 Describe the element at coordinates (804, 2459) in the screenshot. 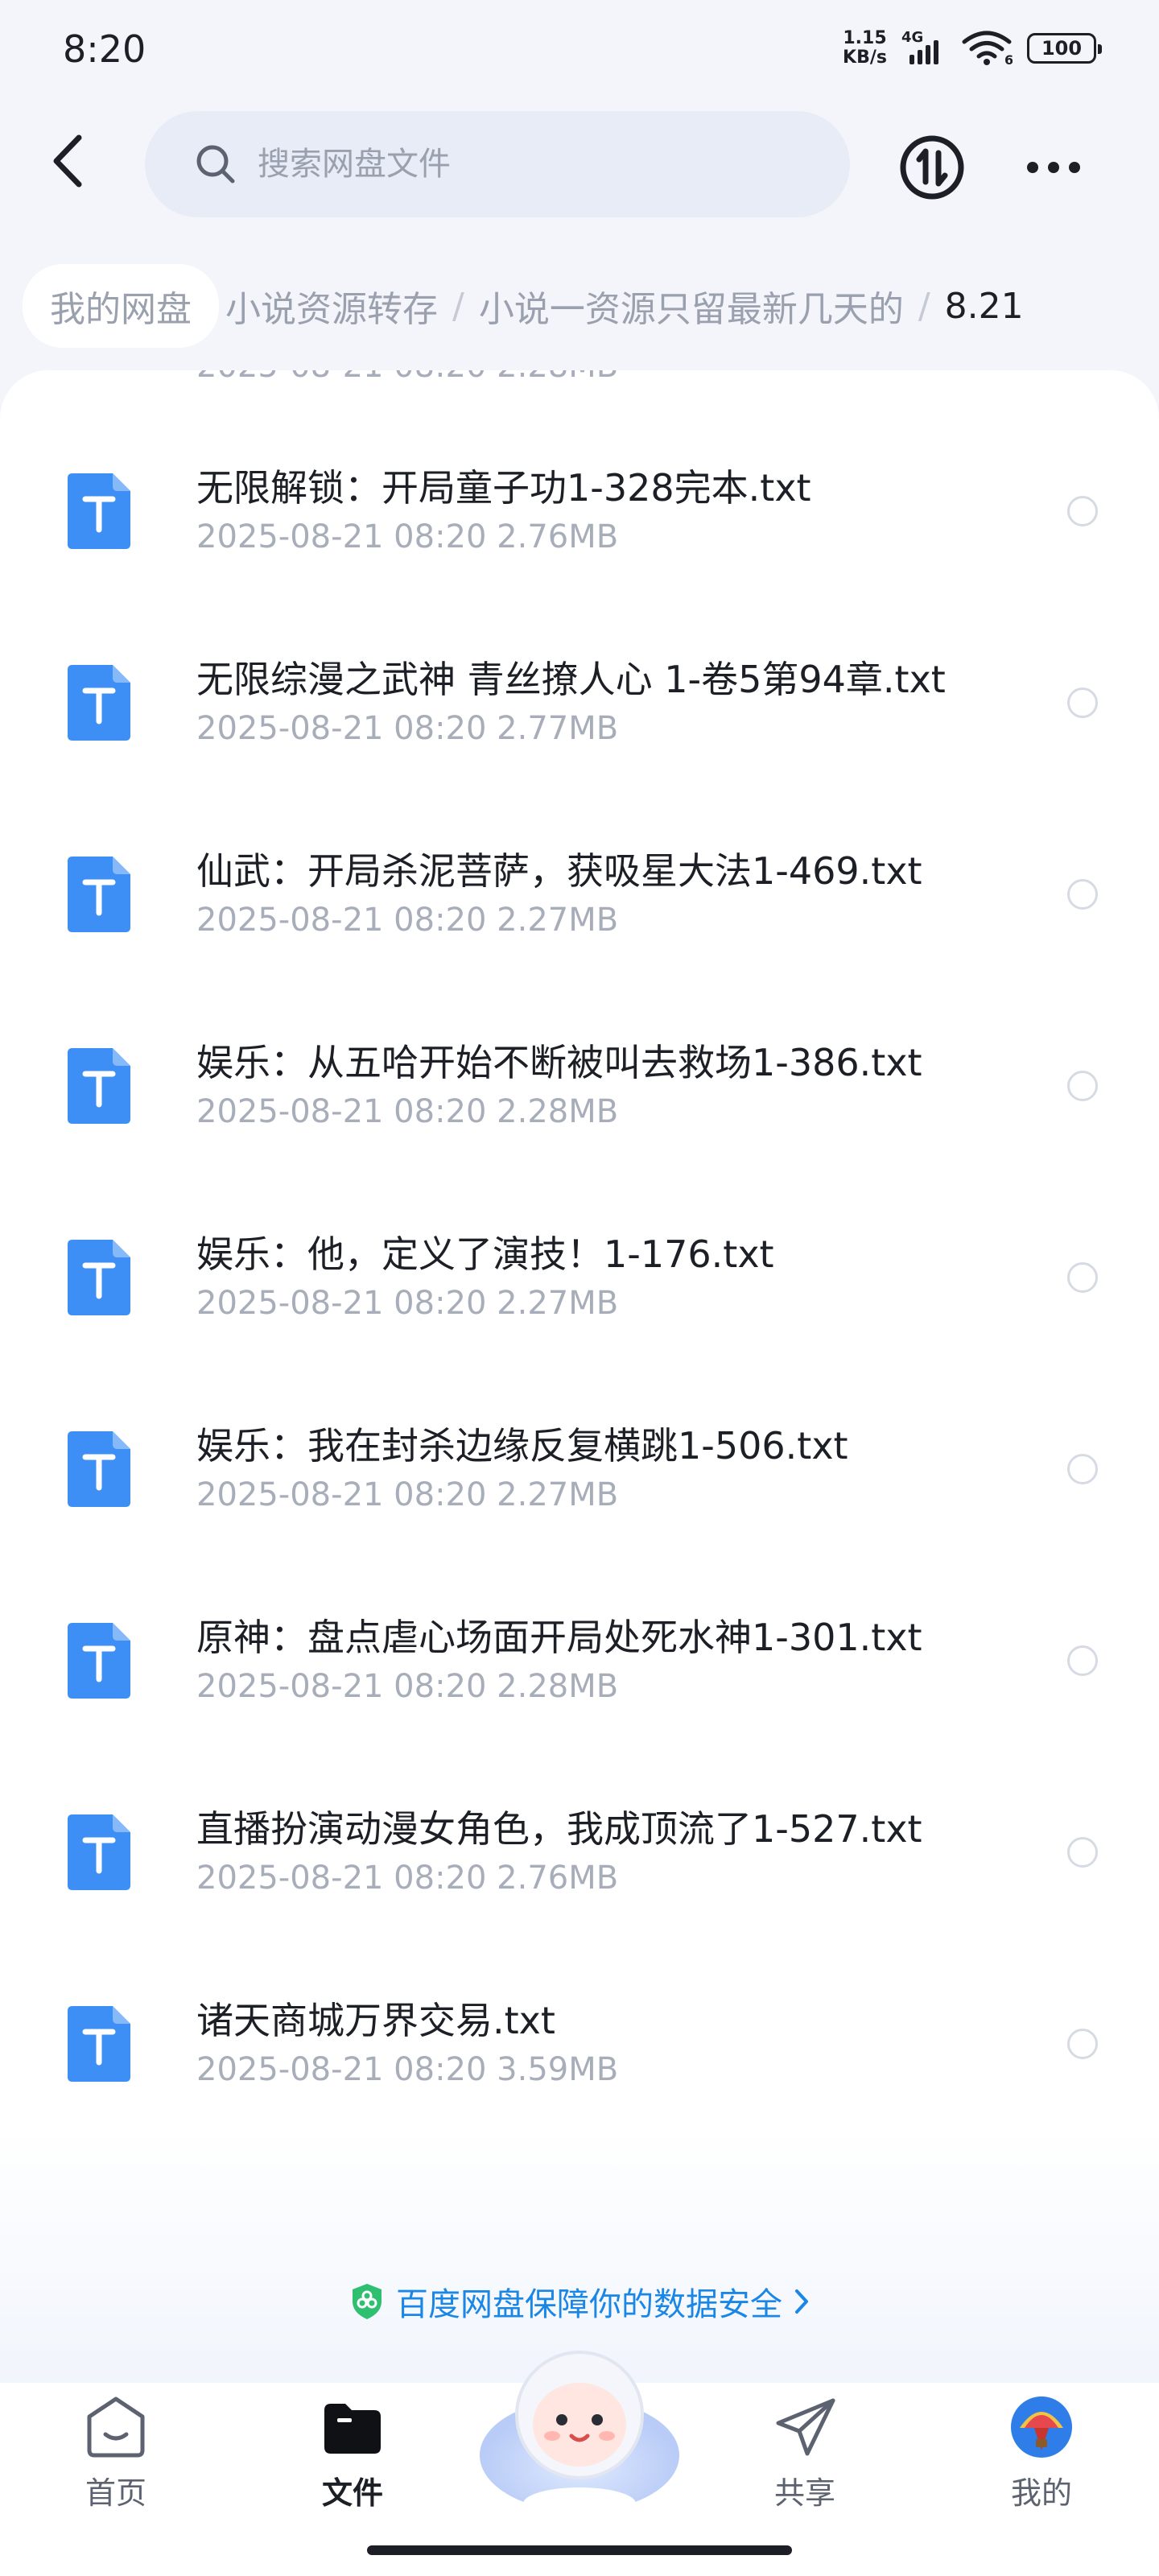

I see `nav-share: 共享` at that location.